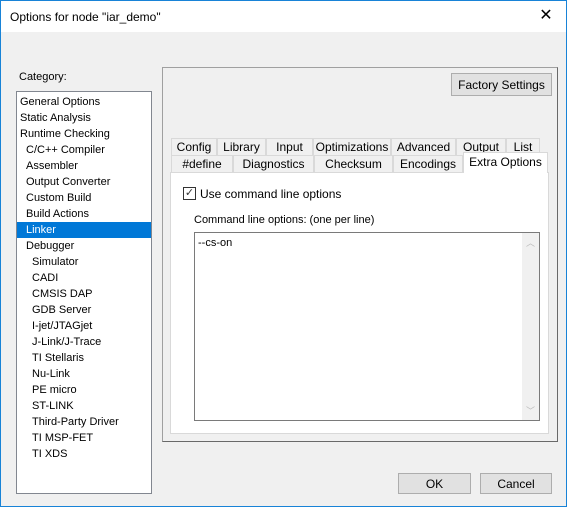  What do you see at coordinates (284, 220) in the screenshot?
I see `command-line-label: Command line options: (one per line)` at bounding box center [284, 220].